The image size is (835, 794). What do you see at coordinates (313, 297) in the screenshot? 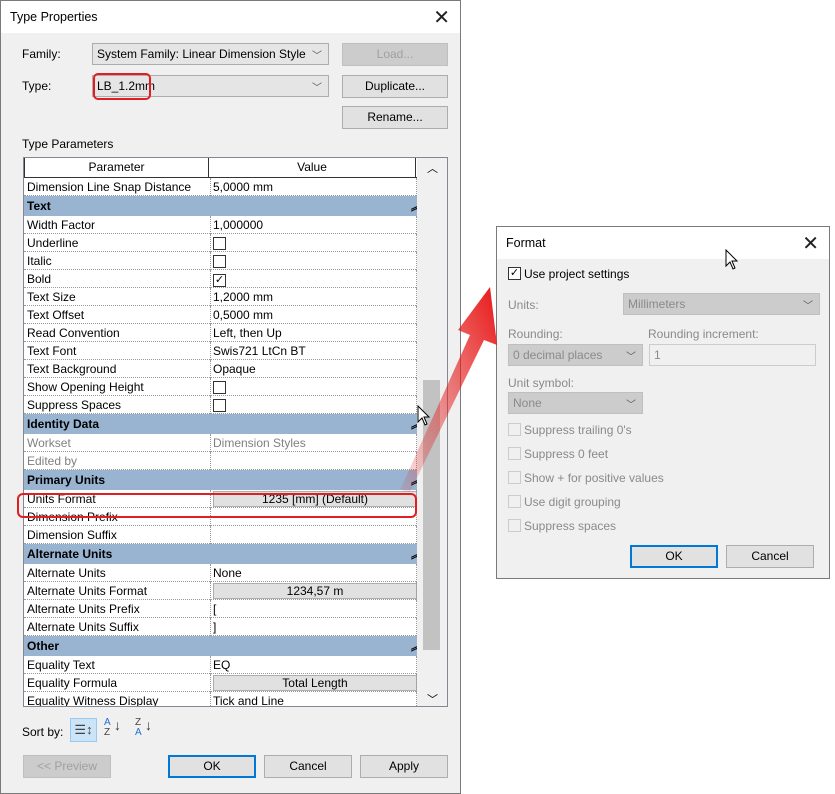
I see `parameter-value: 1,2000 mm` at bounding box center [313, 297].